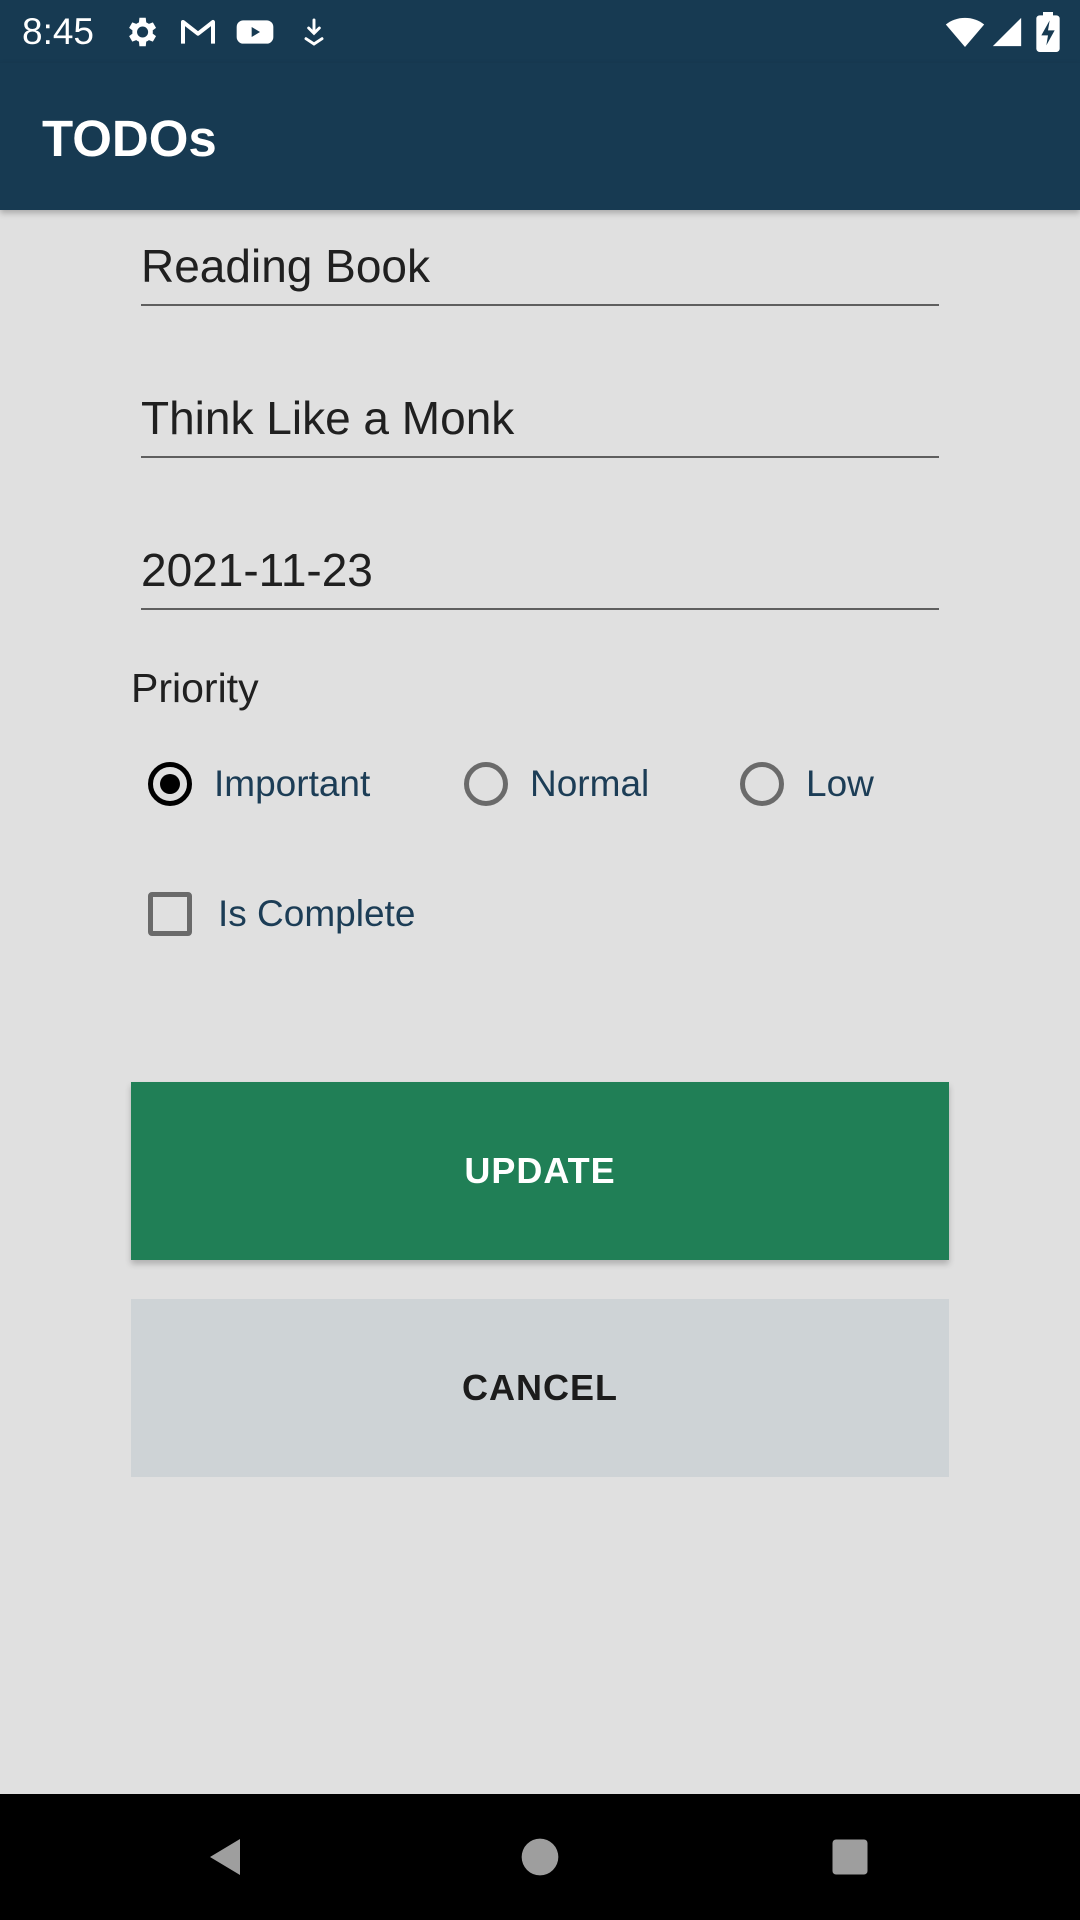 This screenshot has height=1920, width=1080. I want to click on is-complete-checkbox: Is Complete, so click(281, 914).